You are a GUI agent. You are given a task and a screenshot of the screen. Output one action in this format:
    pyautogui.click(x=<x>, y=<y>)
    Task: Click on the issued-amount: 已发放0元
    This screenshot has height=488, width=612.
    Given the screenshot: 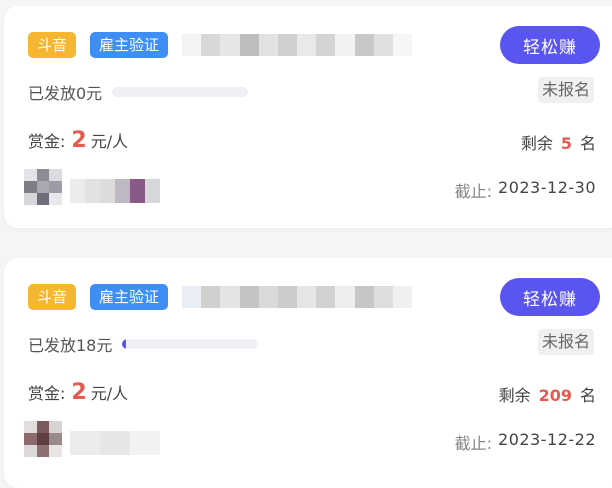 What is the action you would take?
    pyautogui.click(x=138, y=92)
    